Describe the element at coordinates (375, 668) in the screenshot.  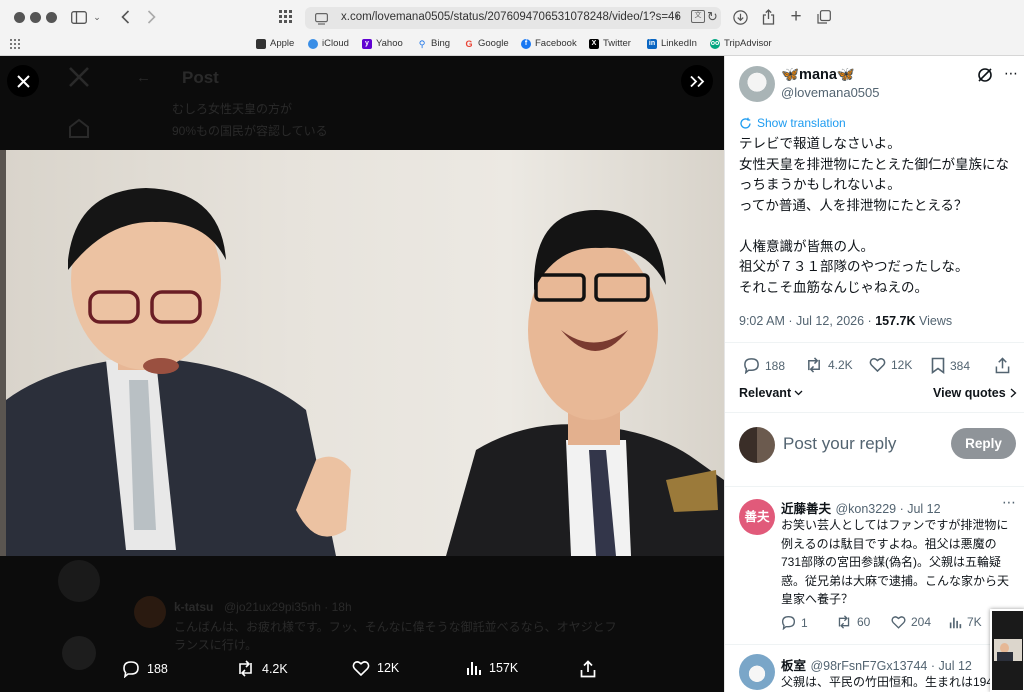
I see `media-like-button: 12K` at that location.